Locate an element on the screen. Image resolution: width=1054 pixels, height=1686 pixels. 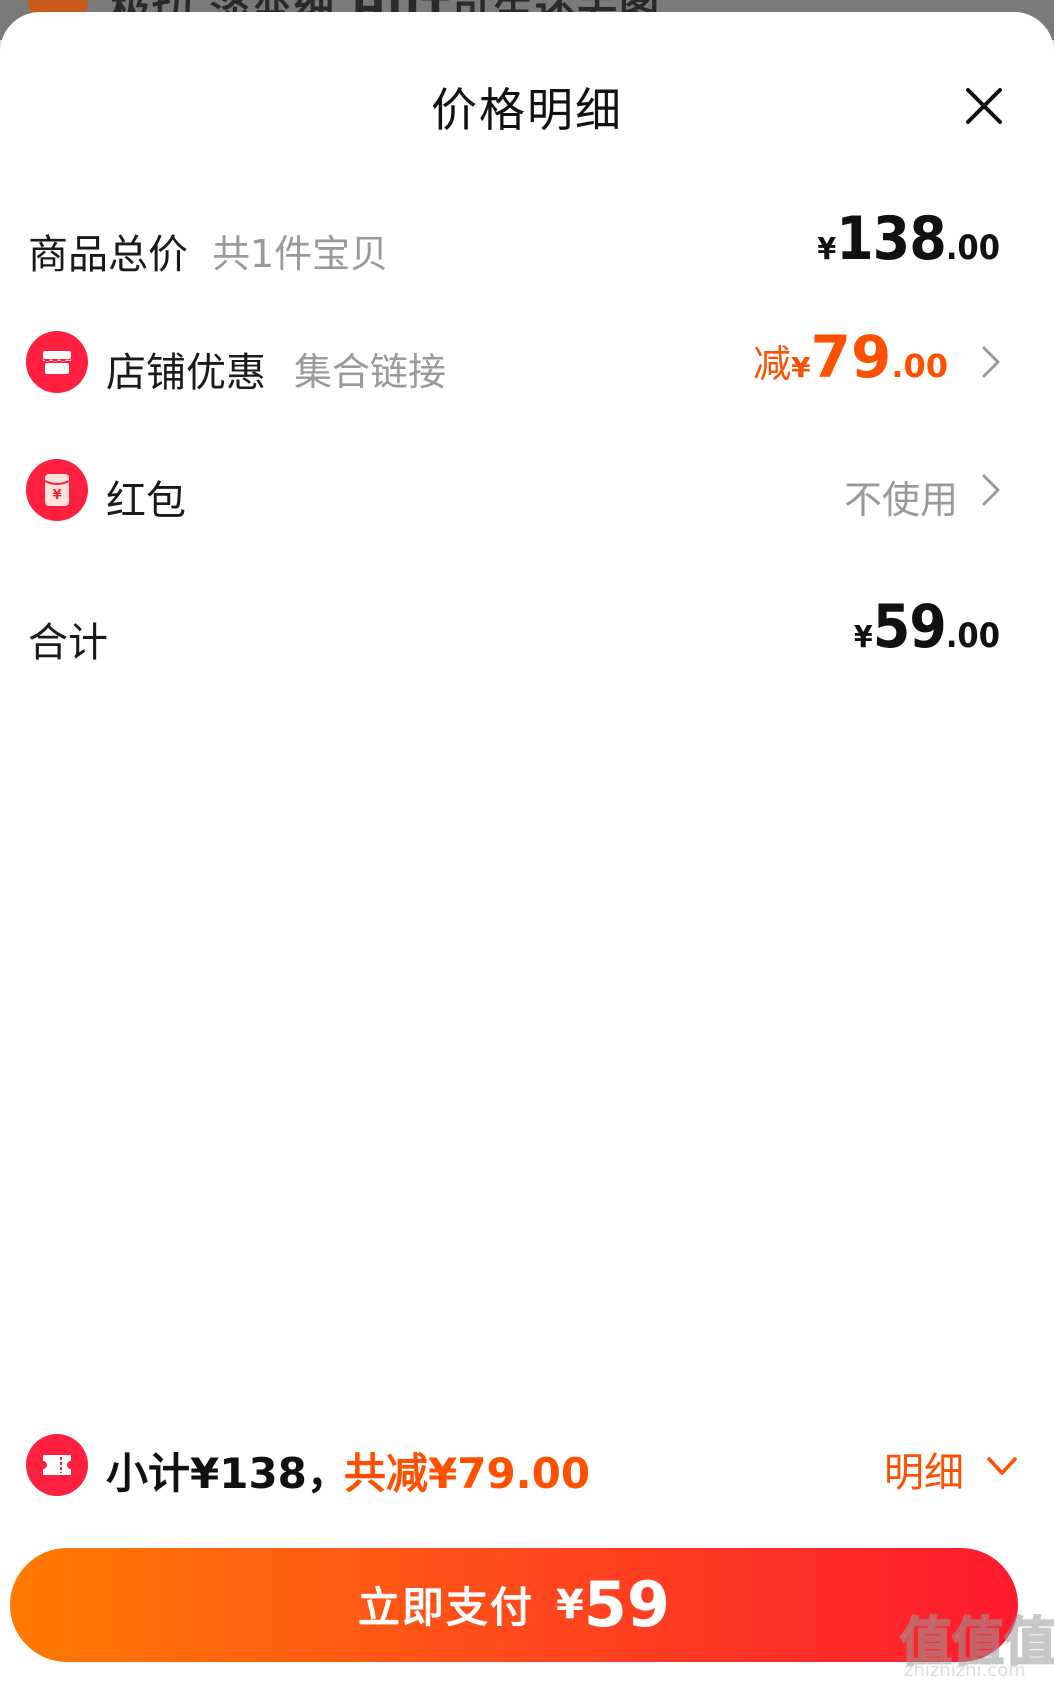
red-packet-icon: ¥ is located at coordinates (57, 490).